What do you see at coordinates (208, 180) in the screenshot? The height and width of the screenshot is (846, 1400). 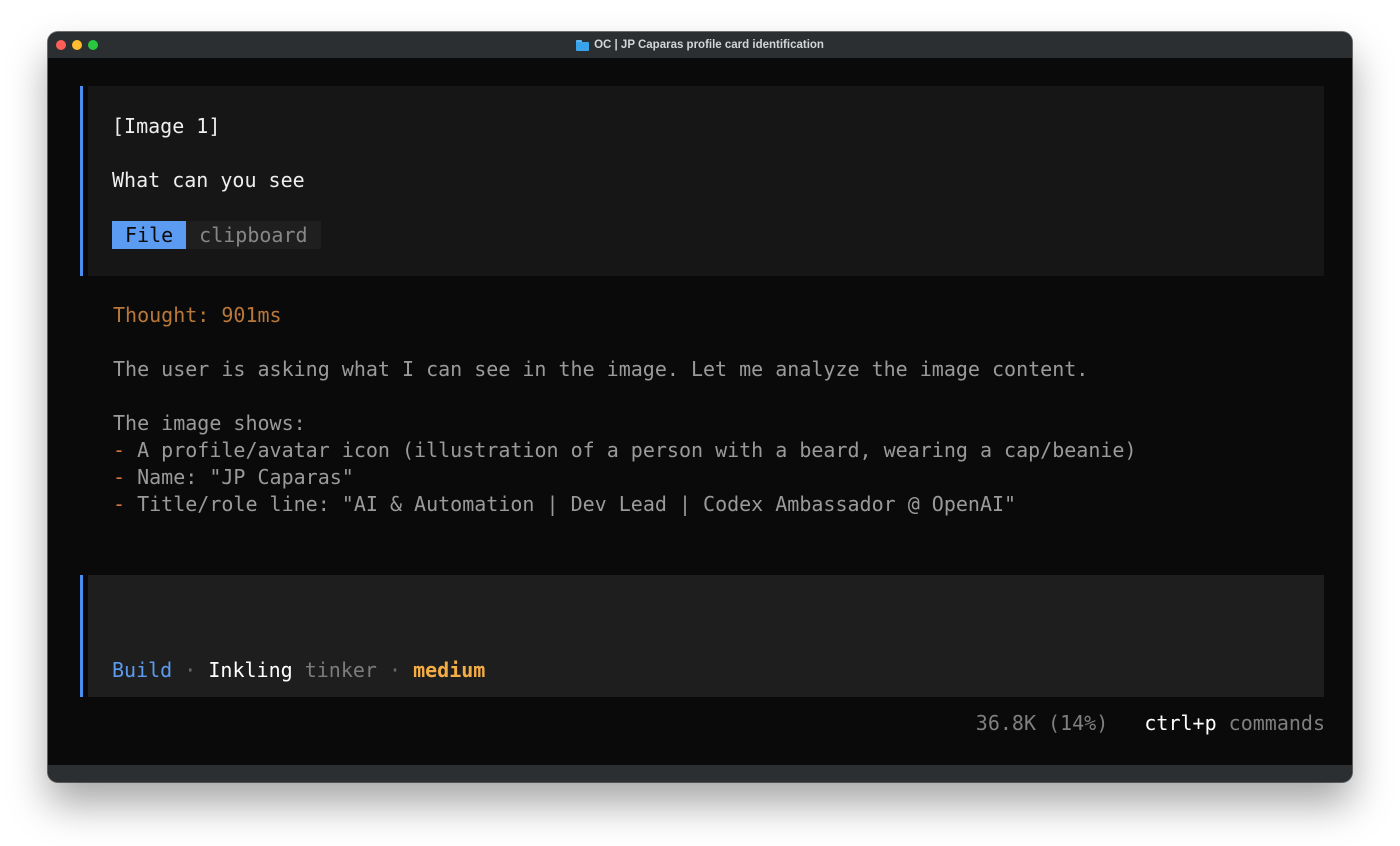 I see `user-prompt: What can you see` at bounding box center [208, 180].